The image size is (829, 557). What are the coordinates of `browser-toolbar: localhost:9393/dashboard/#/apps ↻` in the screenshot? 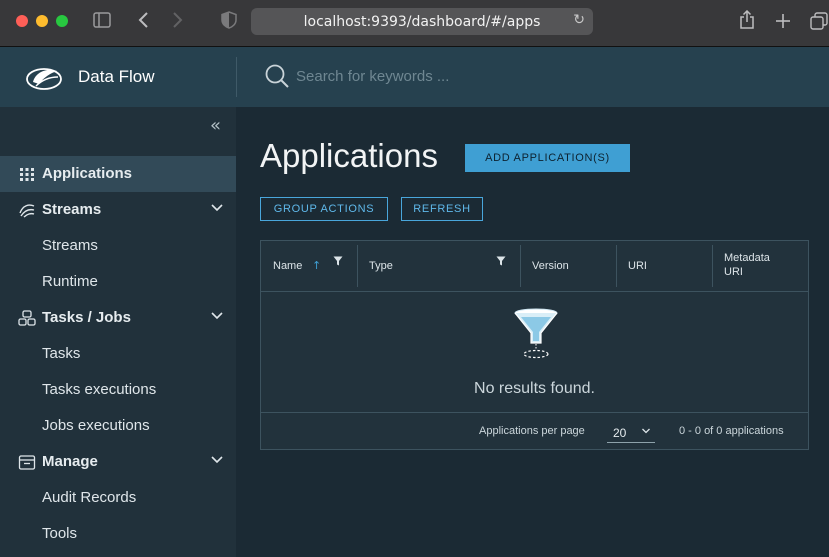 It's located at (414, 23).